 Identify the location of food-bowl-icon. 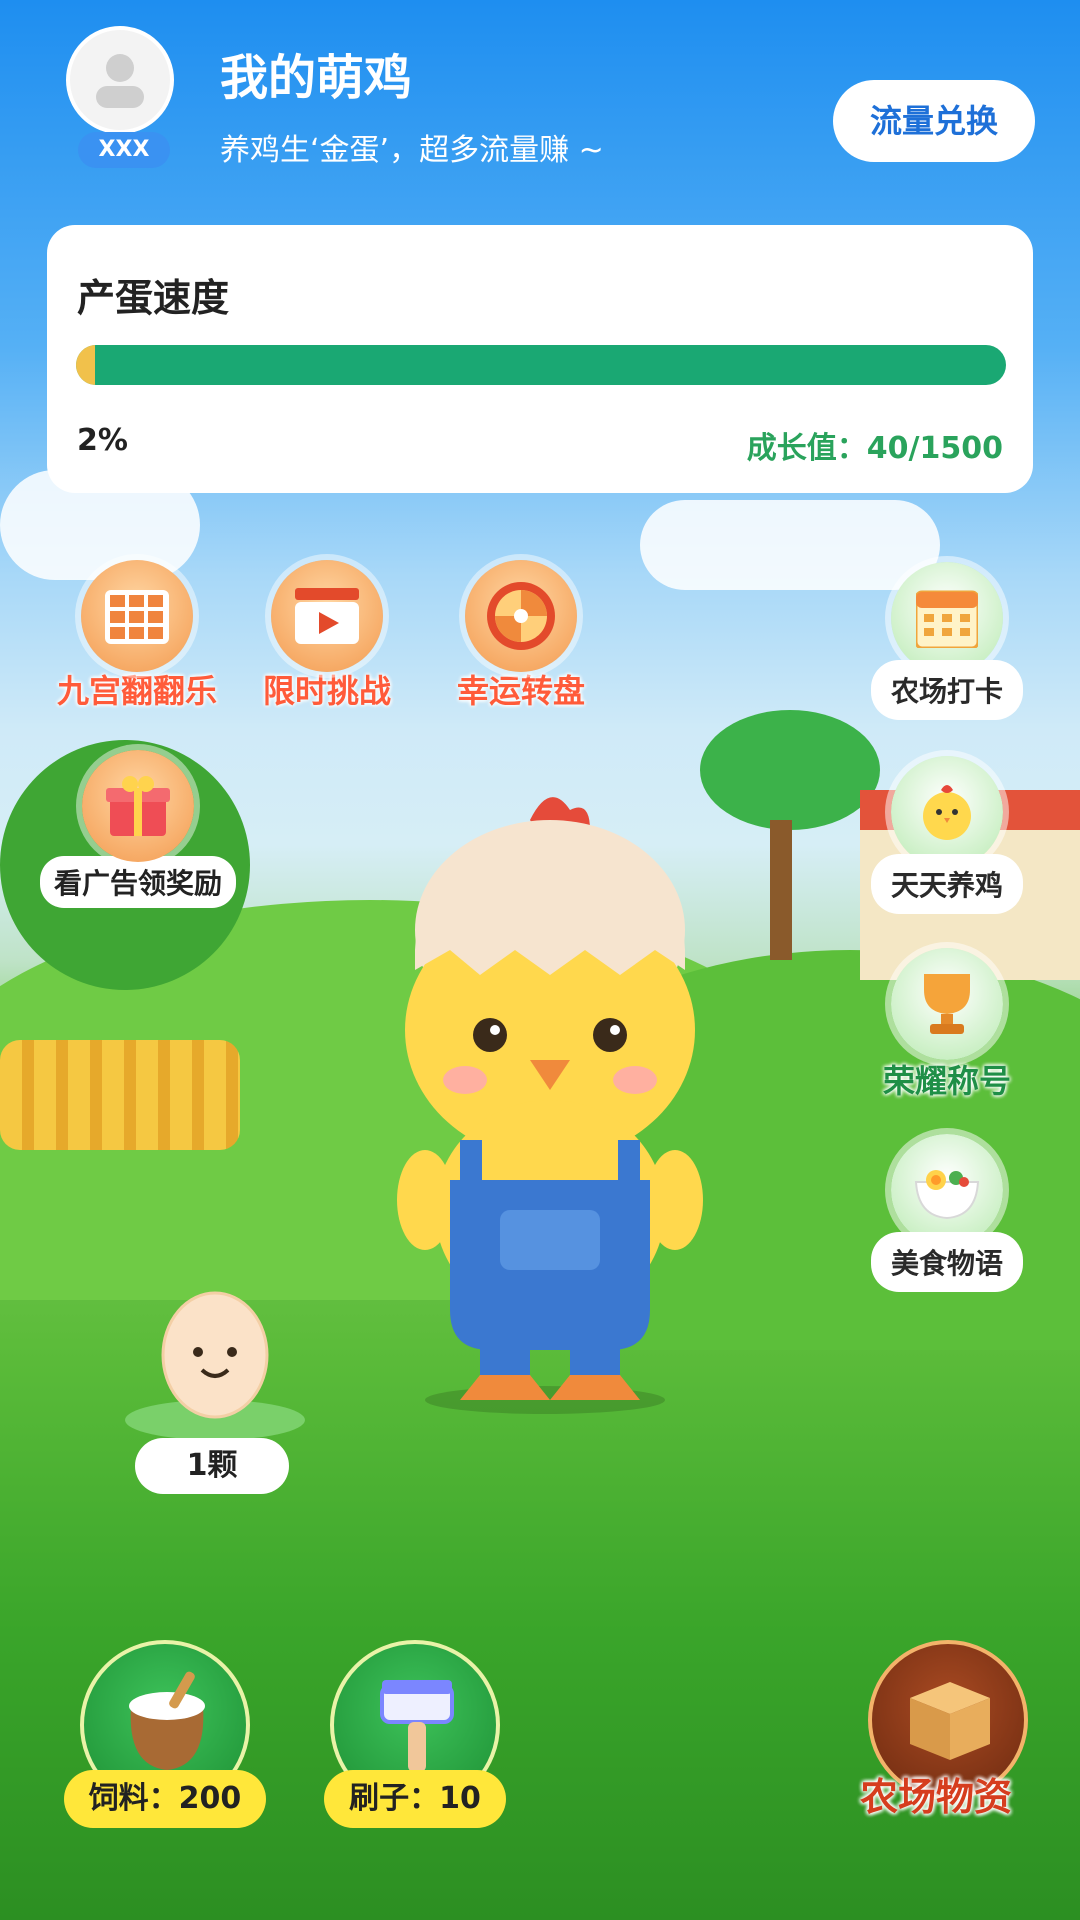
(947, 1190).